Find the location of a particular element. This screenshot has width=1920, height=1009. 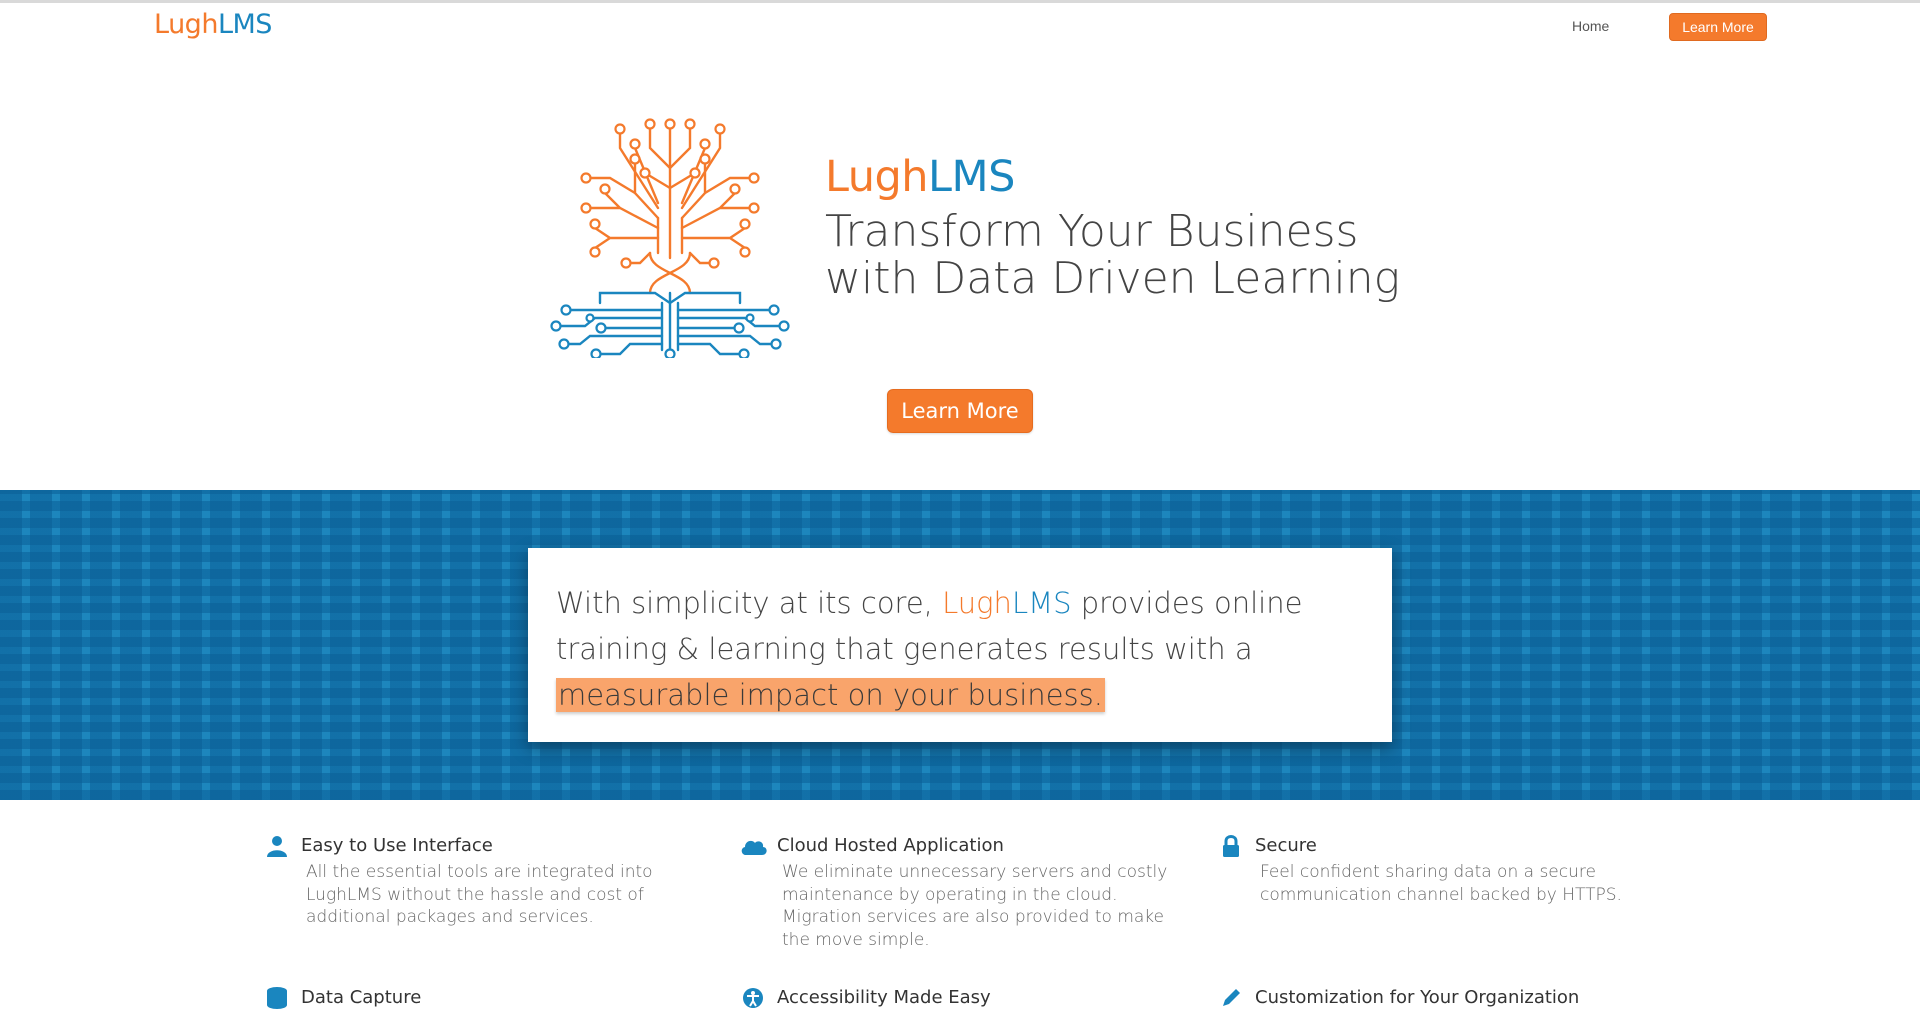

hero-brand: LughLMS is located at coordinates (920, 177).